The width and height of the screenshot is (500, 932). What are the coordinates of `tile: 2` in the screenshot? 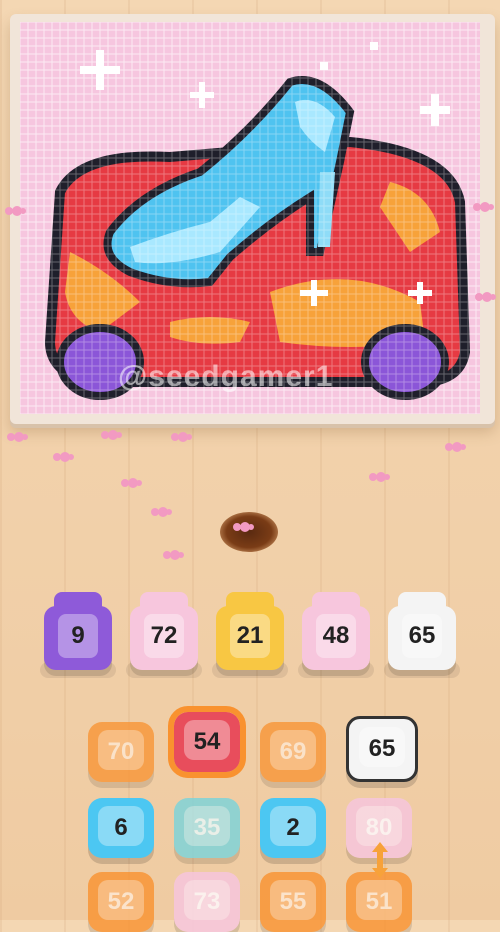 It's located at (293, 828).